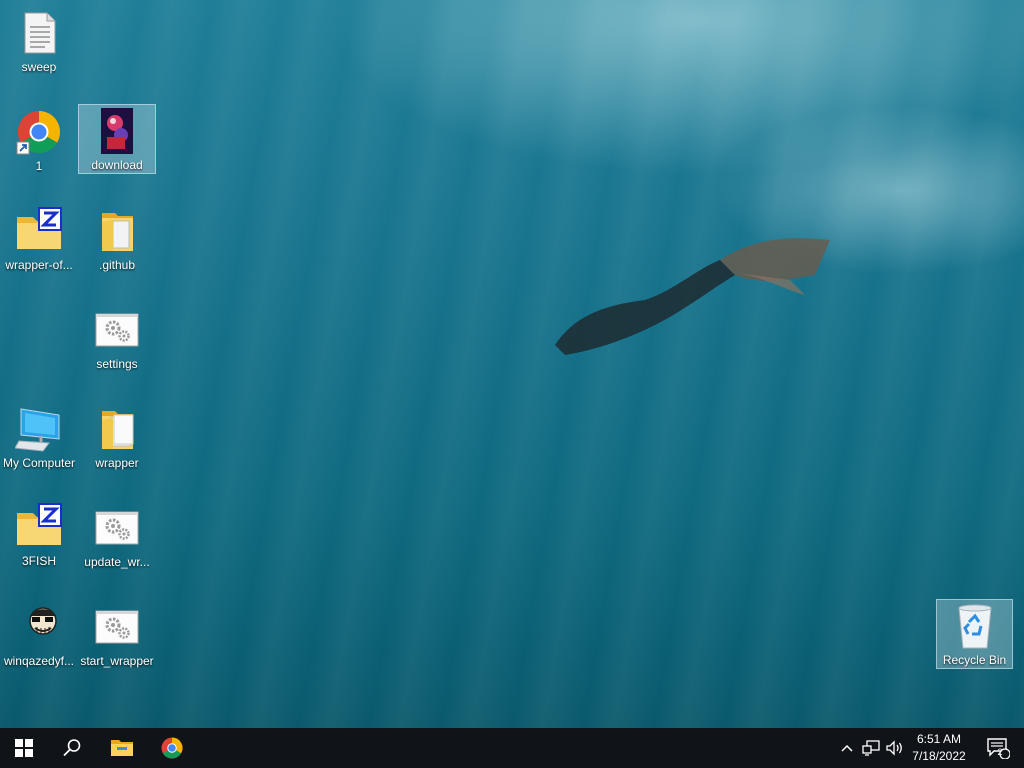 The height and width of the screenshot is (768, 1024). I want to click on text-file-icon, so click(39, 33).